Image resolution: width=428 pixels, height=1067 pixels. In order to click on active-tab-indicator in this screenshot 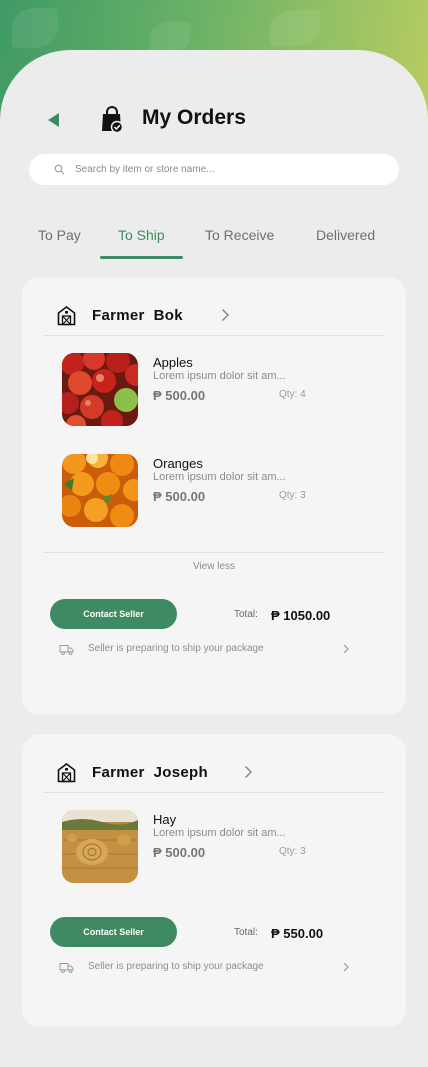, I will do `click(141, 257)`.